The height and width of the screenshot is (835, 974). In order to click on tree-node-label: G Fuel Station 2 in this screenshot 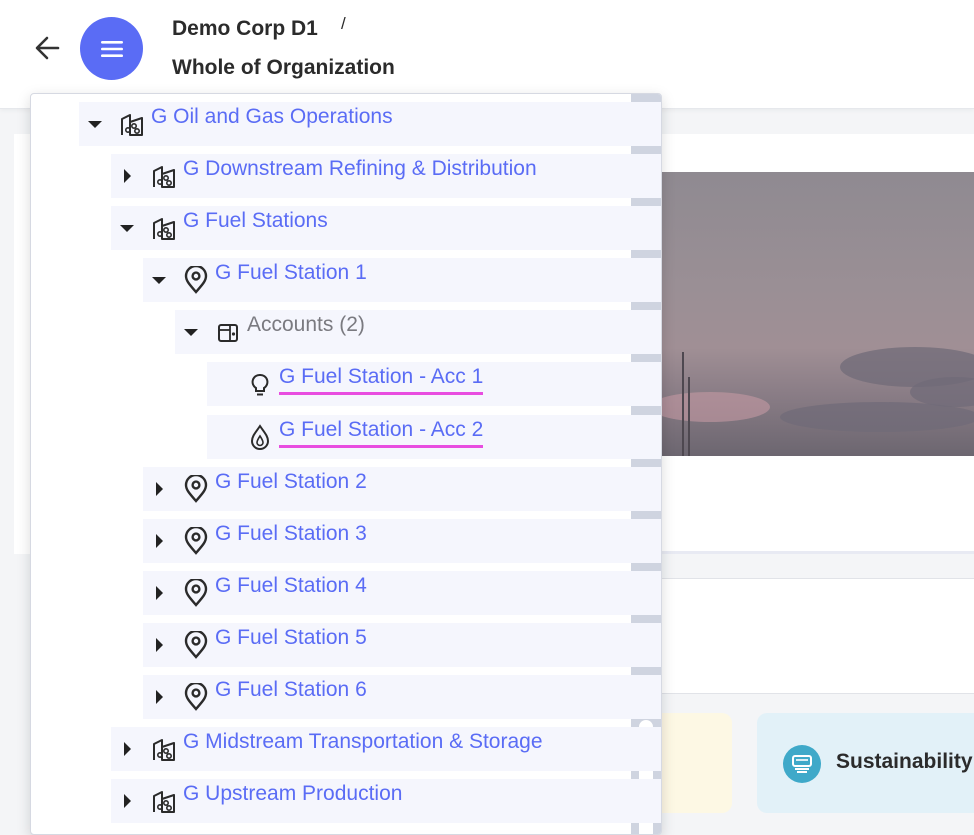, I will do `click(291, 482)`.